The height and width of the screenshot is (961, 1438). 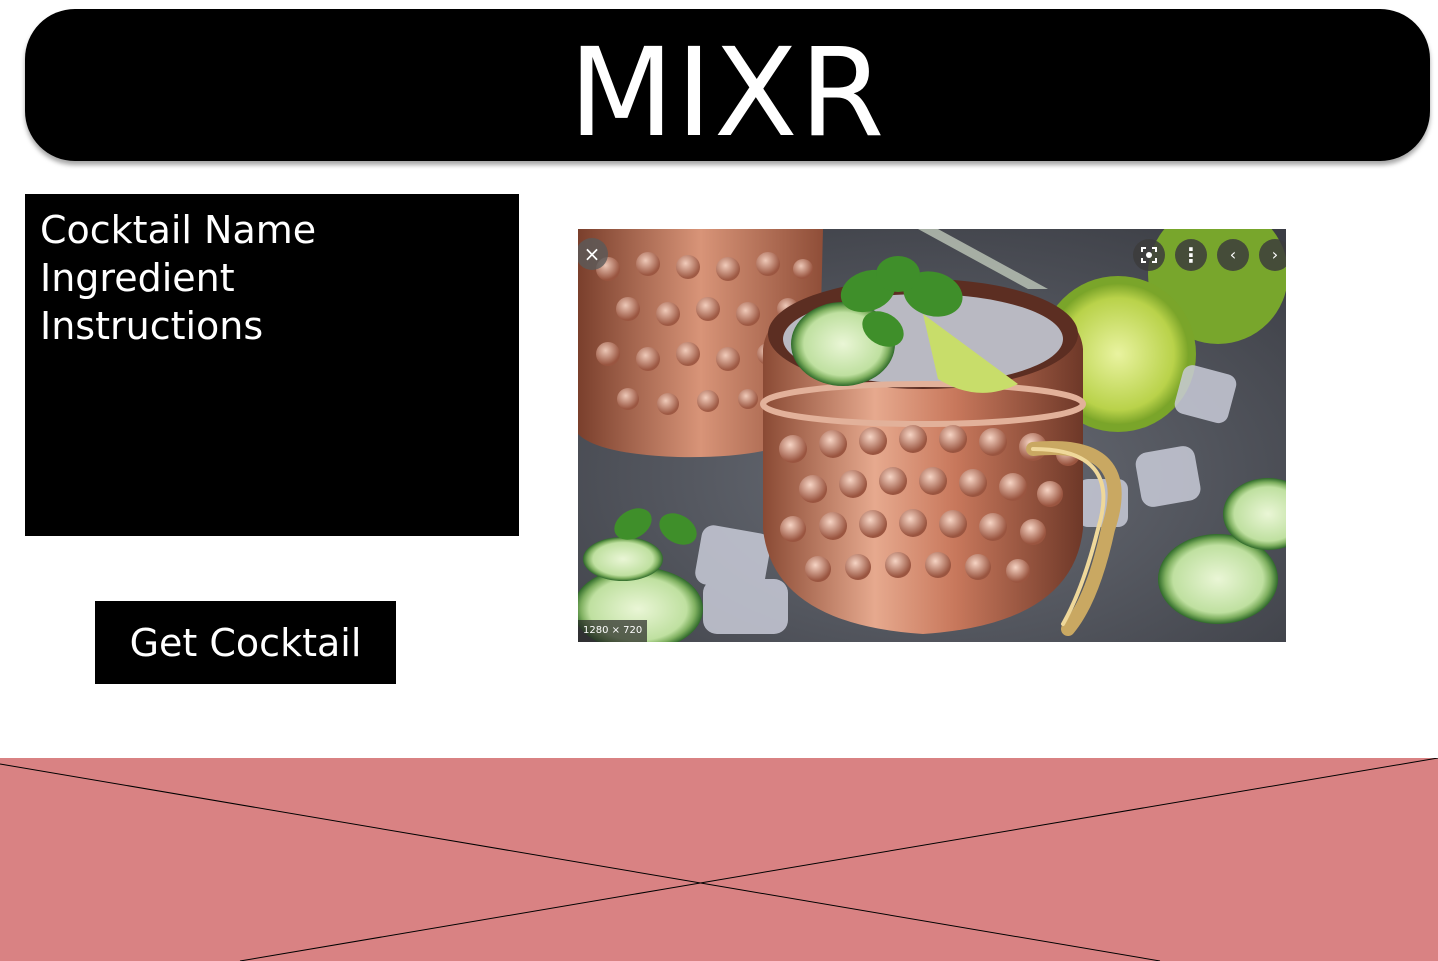 I want to click on cocktail-info-panel: Cocktail Name Ingredient Instructions, so click(x=272, y=365).